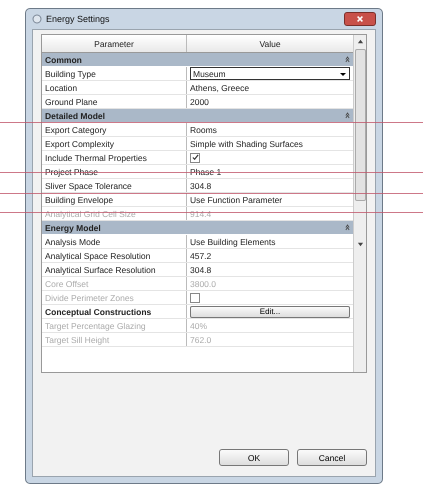 The width and height of the screenshot is (423, 490). What do you see at coordinates (236, 199) in the screenshot?
I see `value-text: Use Function Parameter` at bounding box center [236, 199].